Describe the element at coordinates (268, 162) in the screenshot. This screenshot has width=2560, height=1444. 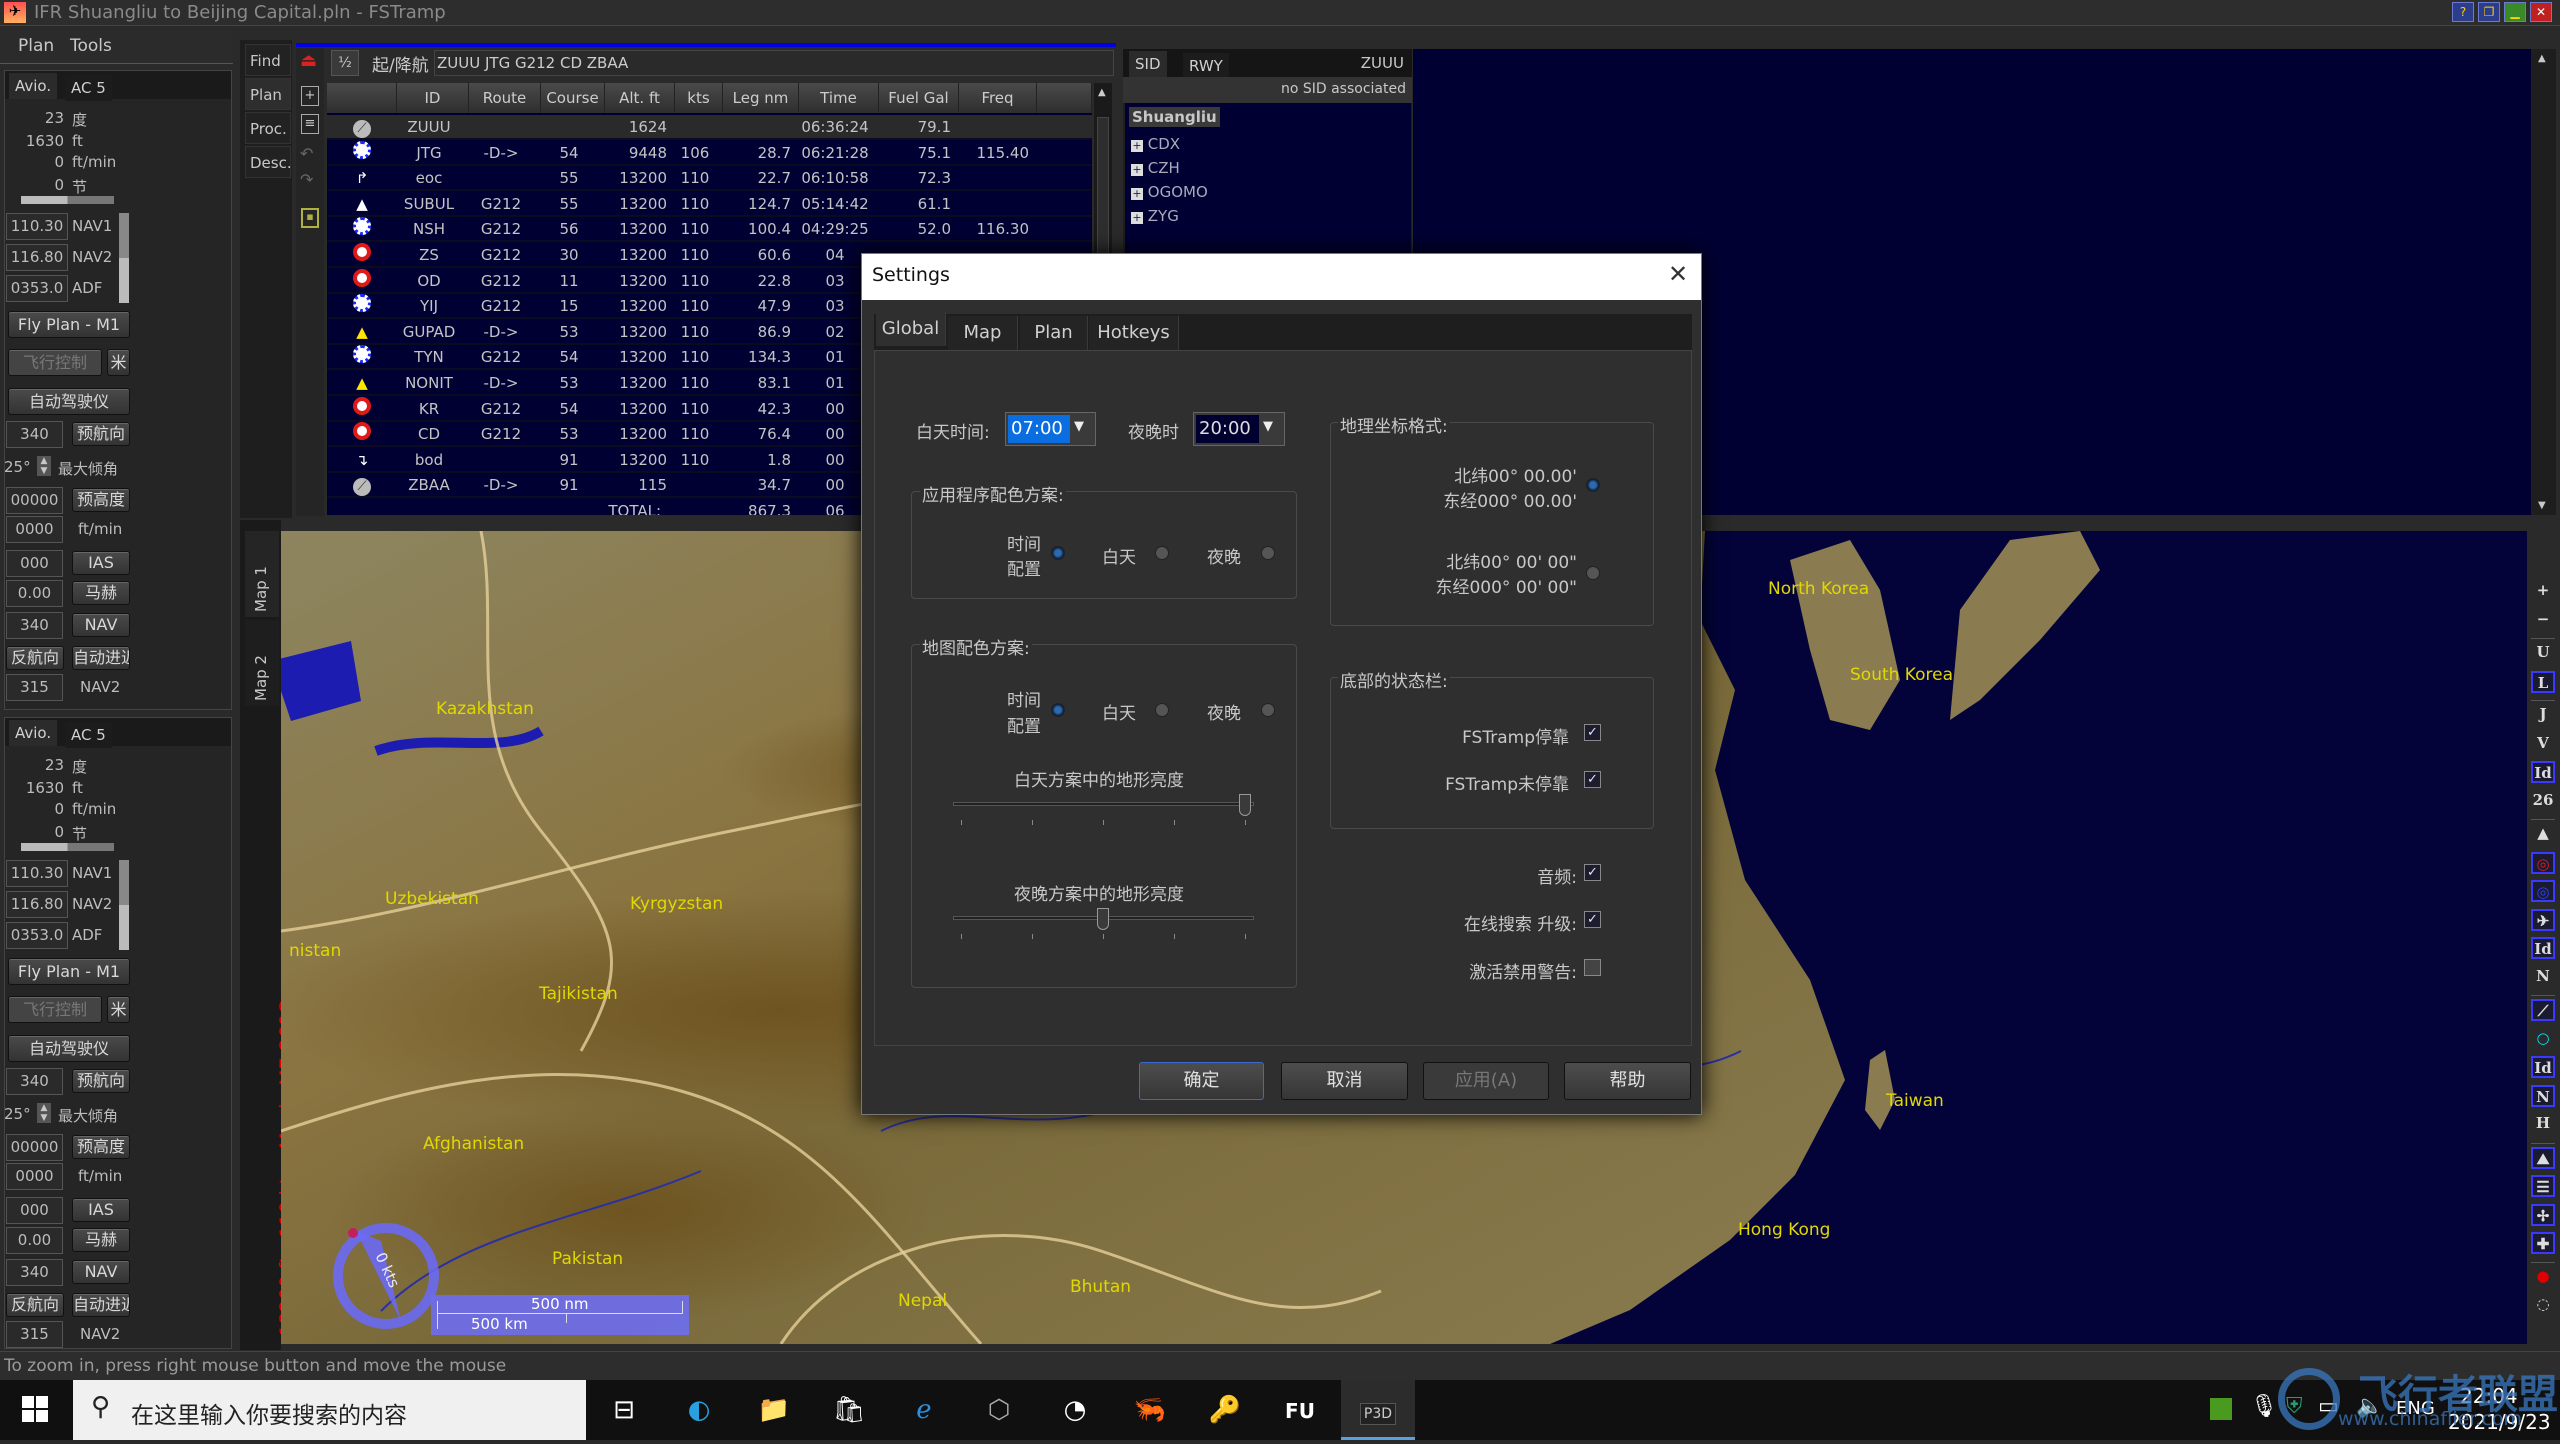
I see `side-tab-desc: Desc.` at that location.